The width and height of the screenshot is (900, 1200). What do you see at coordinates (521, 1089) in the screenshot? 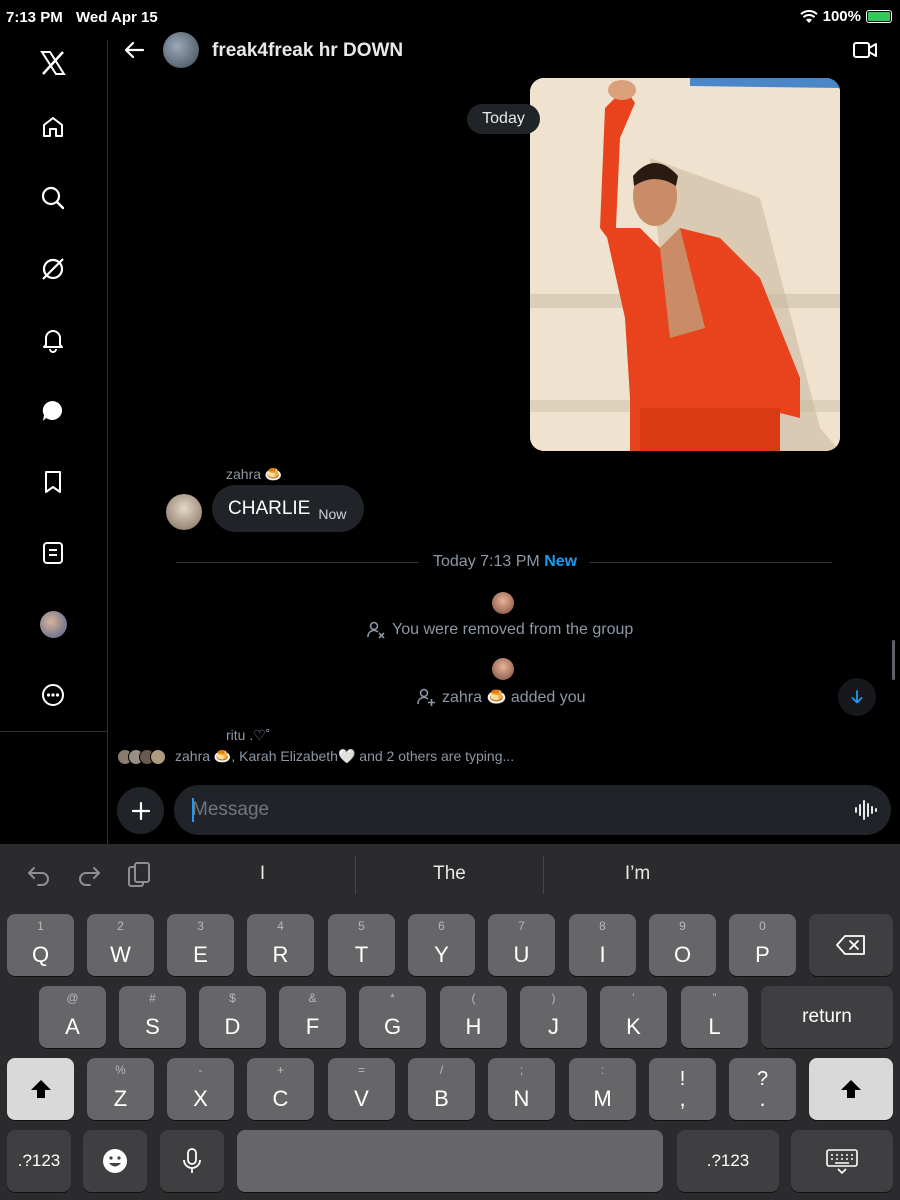
I see `key-n: ; N` at bounding box center [521, 1089].